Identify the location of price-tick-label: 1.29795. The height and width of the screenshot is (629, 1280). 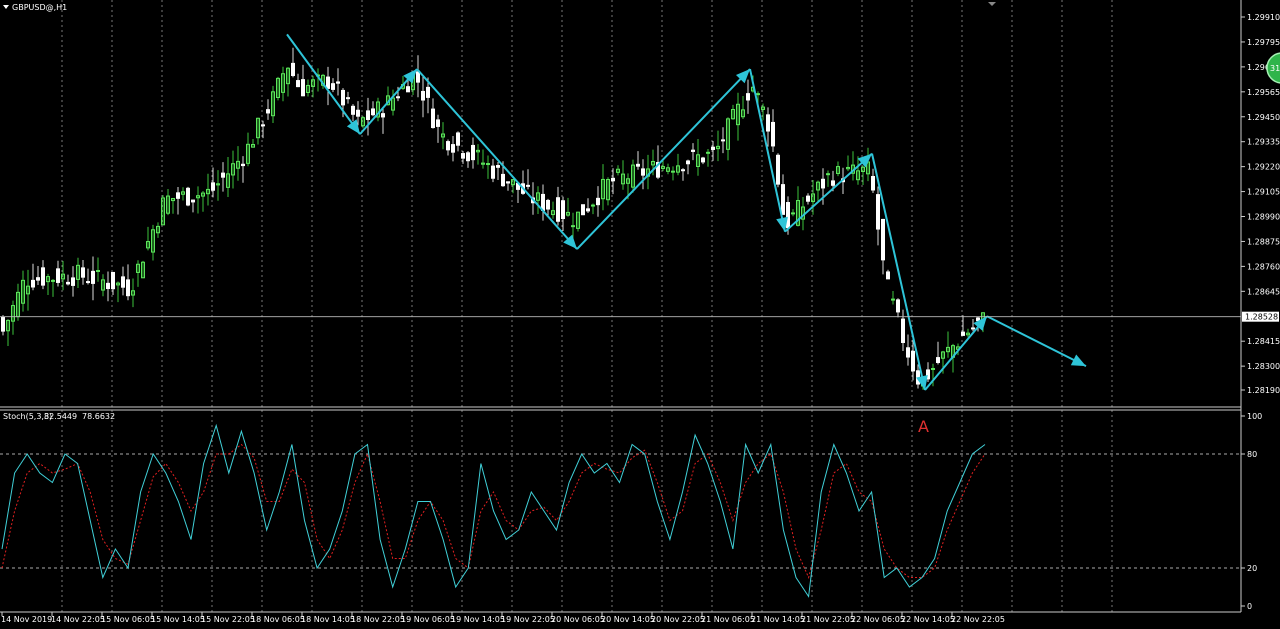
(1263, 42).